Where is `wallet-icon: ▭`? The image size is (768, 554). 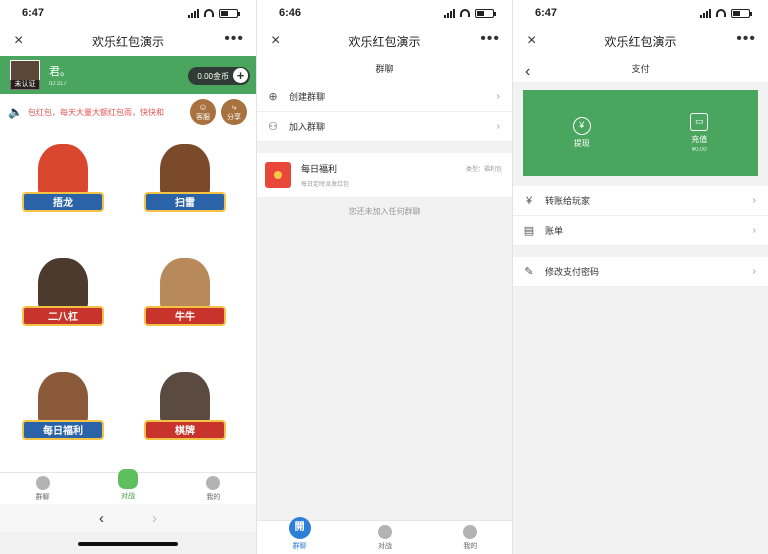 wallet-icon: ▭ is located at coordinates (699, 122).